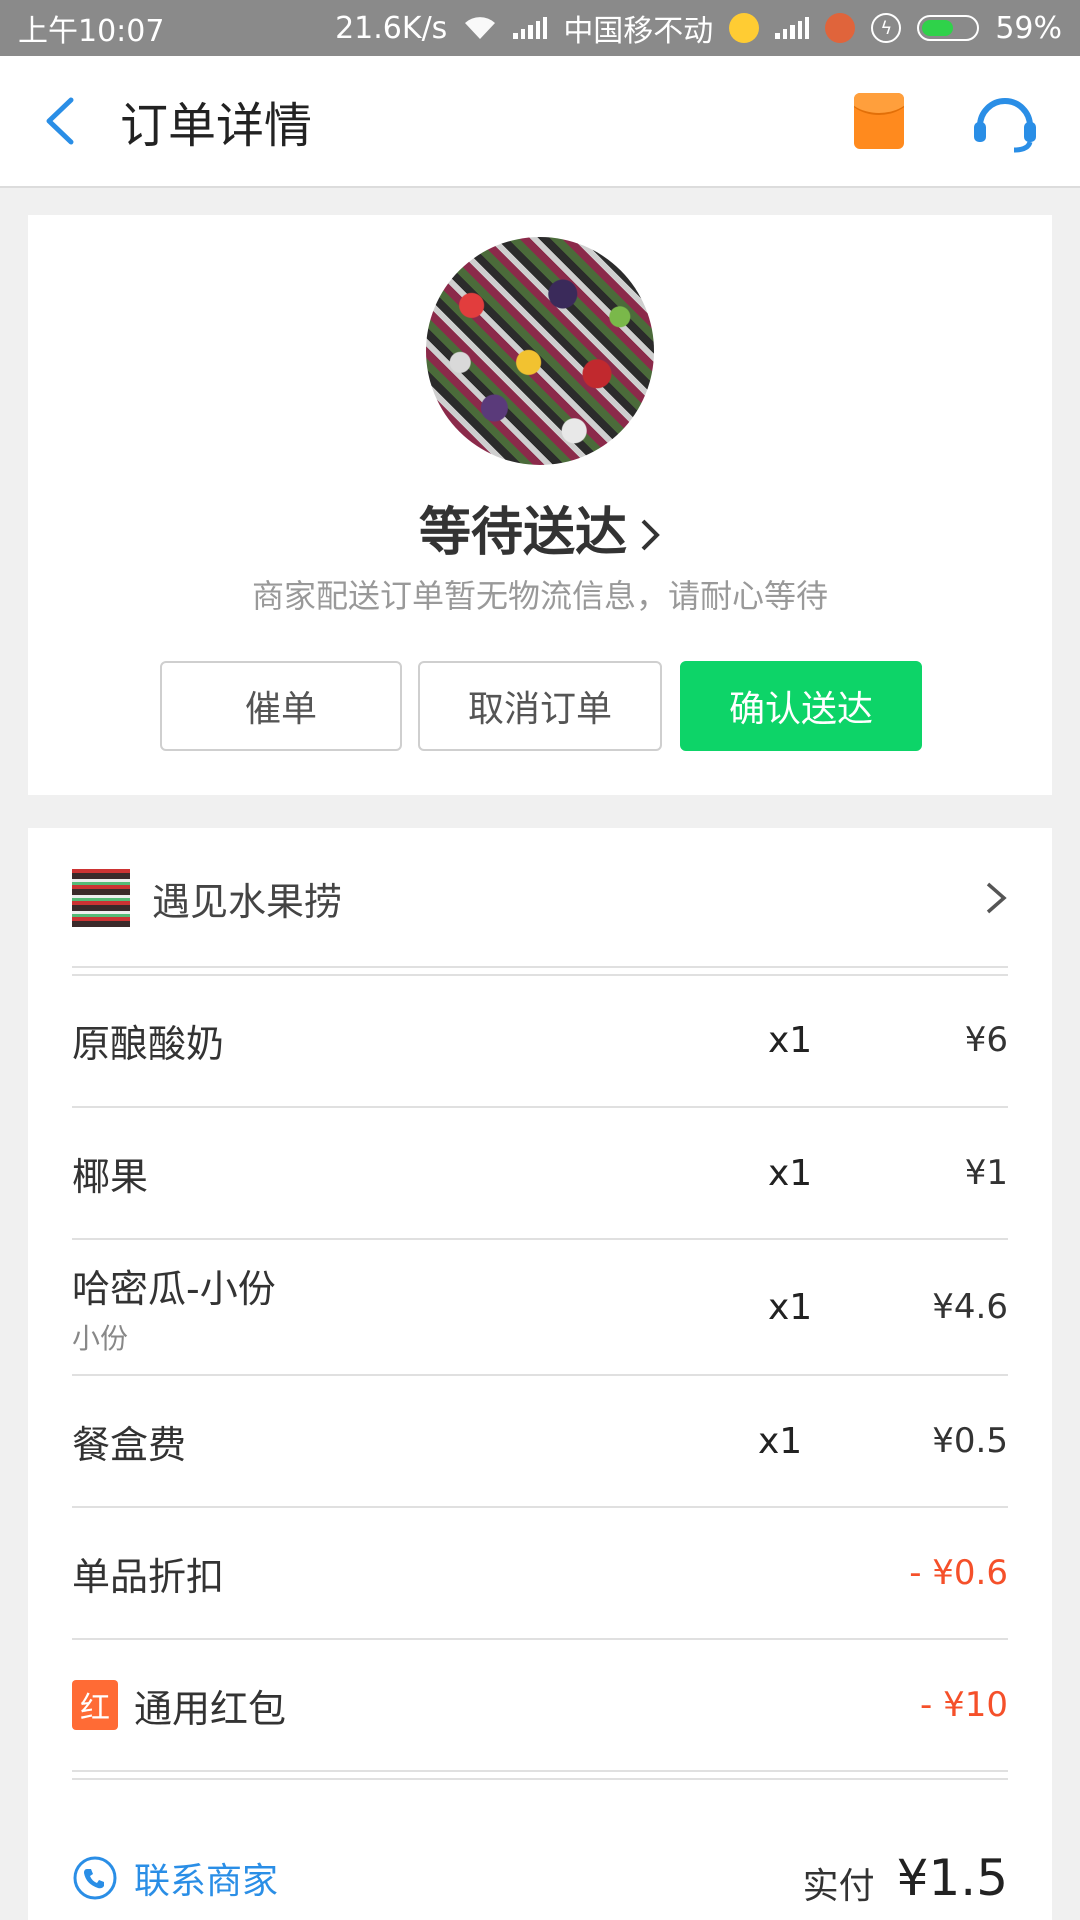 This screenshot has width=1080, height=1920. I want to click on item-spec: 小份, so click(100, 1338).